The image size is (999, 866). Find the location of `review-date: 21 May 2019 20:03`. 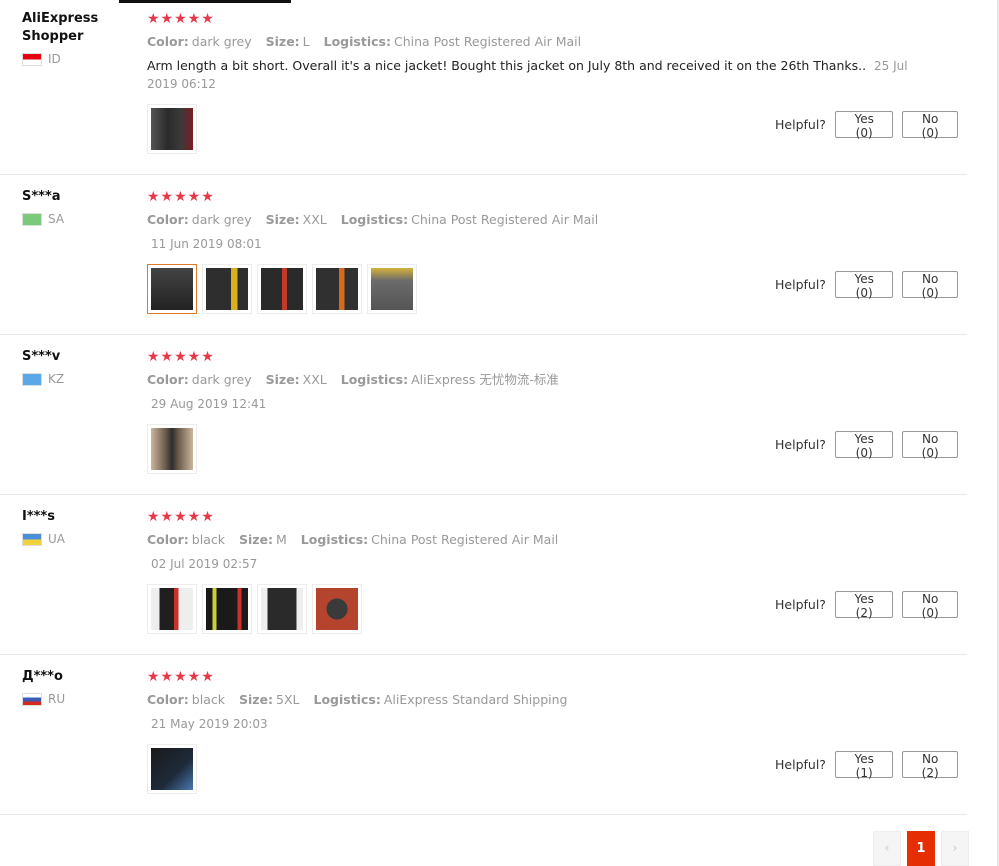

review-date: 21 May 2019 20:03 is located at coordinates (209, 724).